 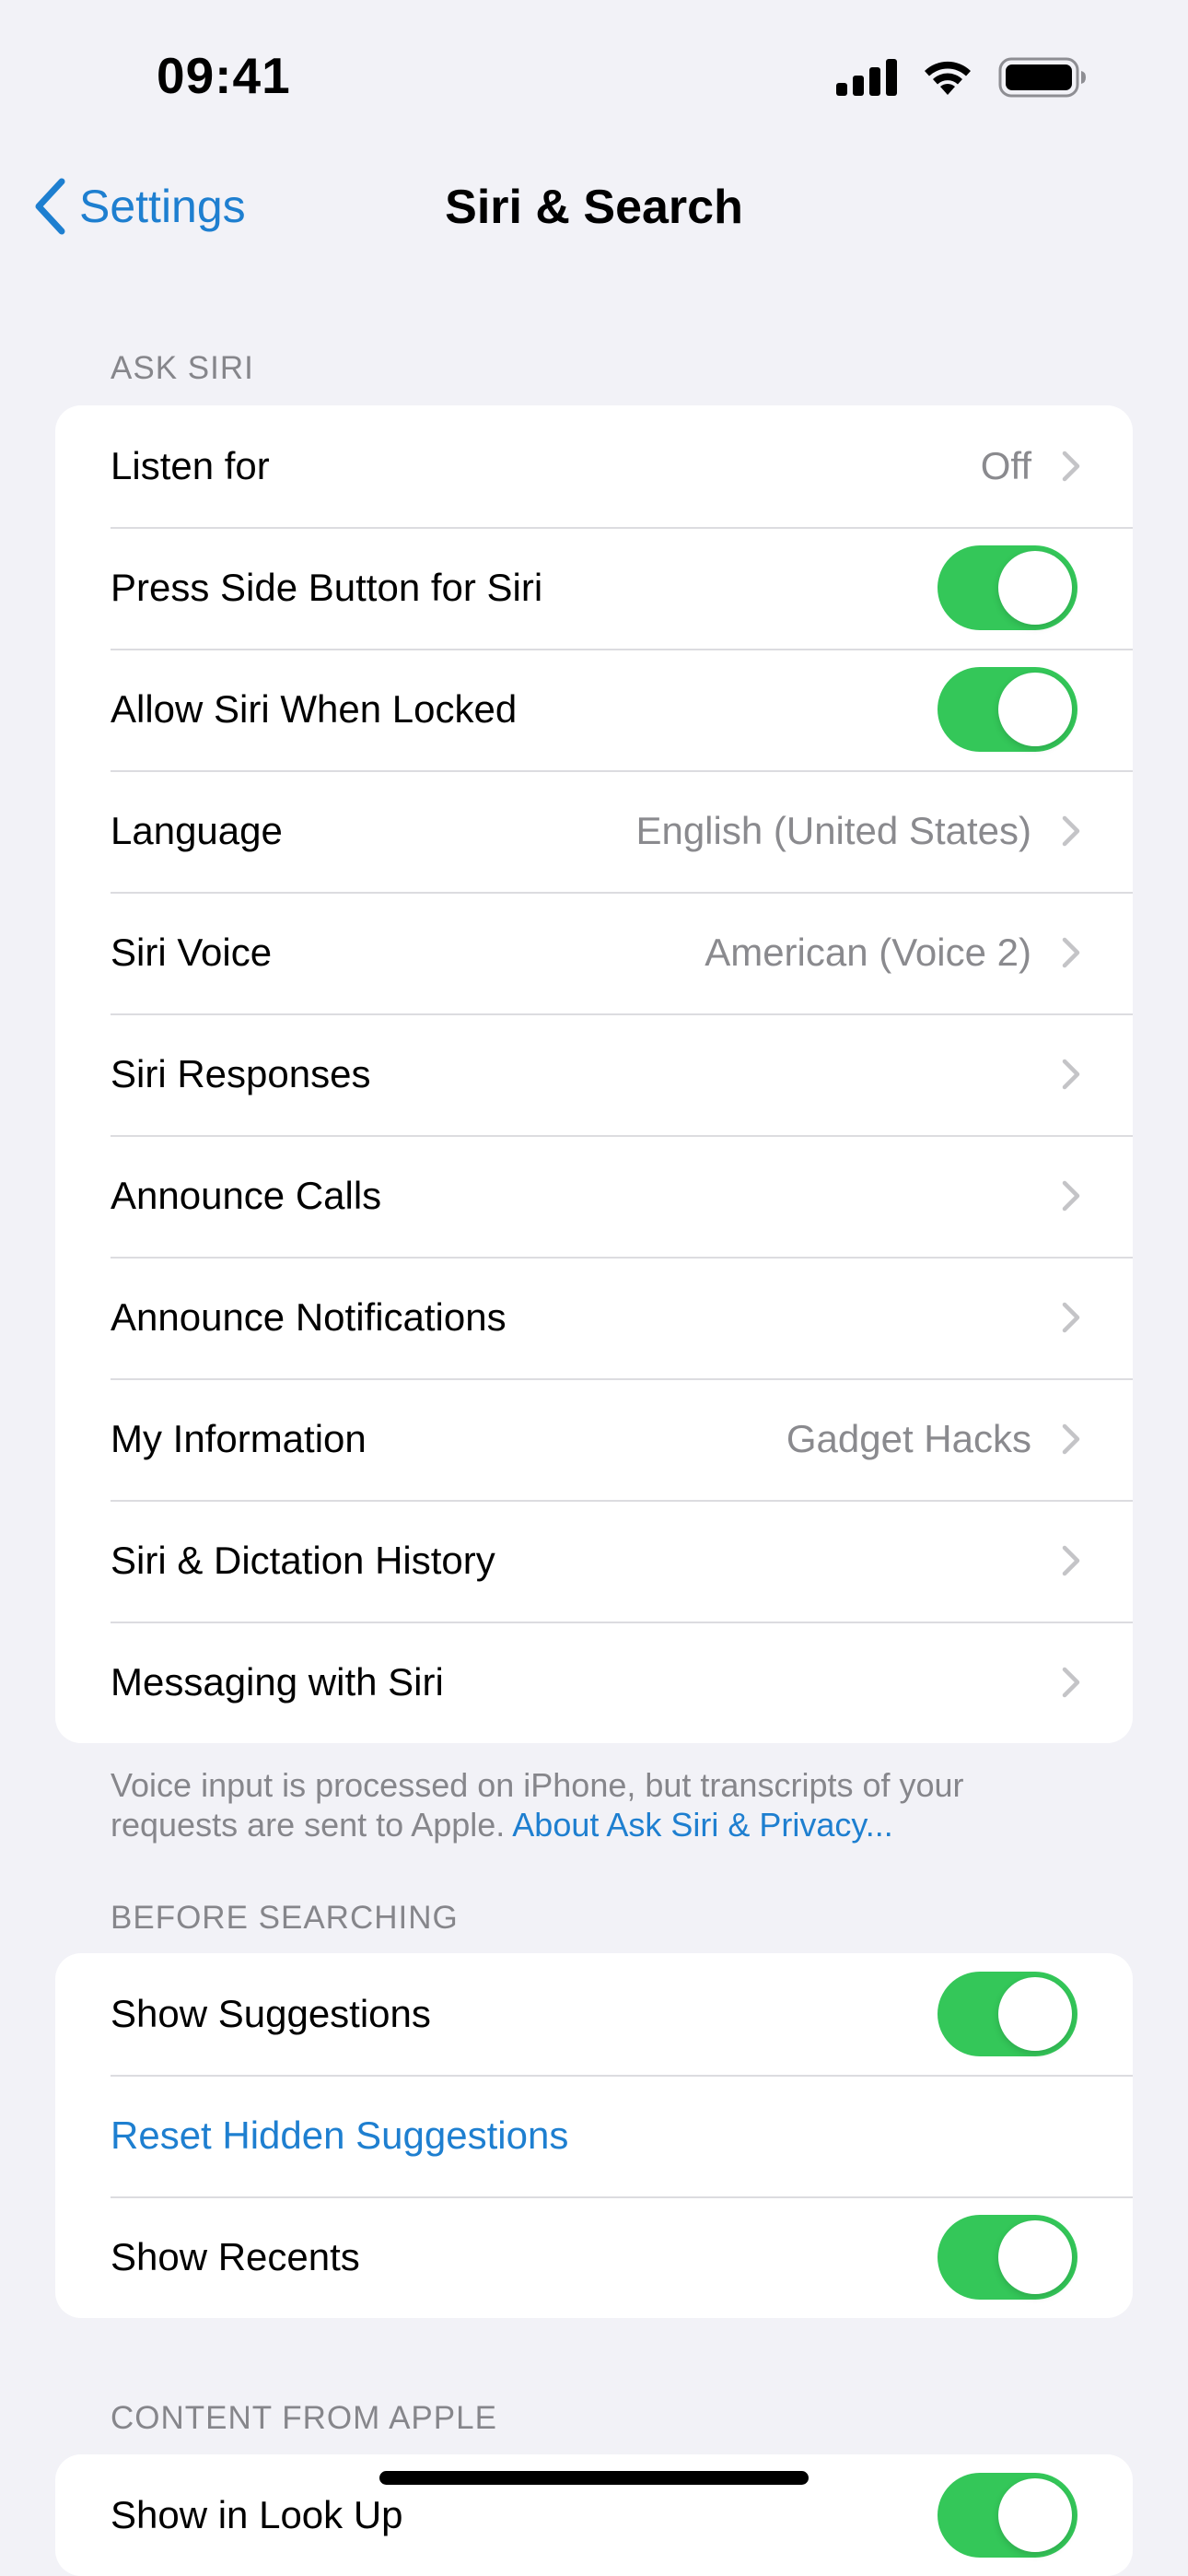 What do you see at coordinates (339, 2135) in the screenshot?
I see `reset-hidden-suggestions-button: Reset Hidden Suggestions` at bounding box center [339, 2135].